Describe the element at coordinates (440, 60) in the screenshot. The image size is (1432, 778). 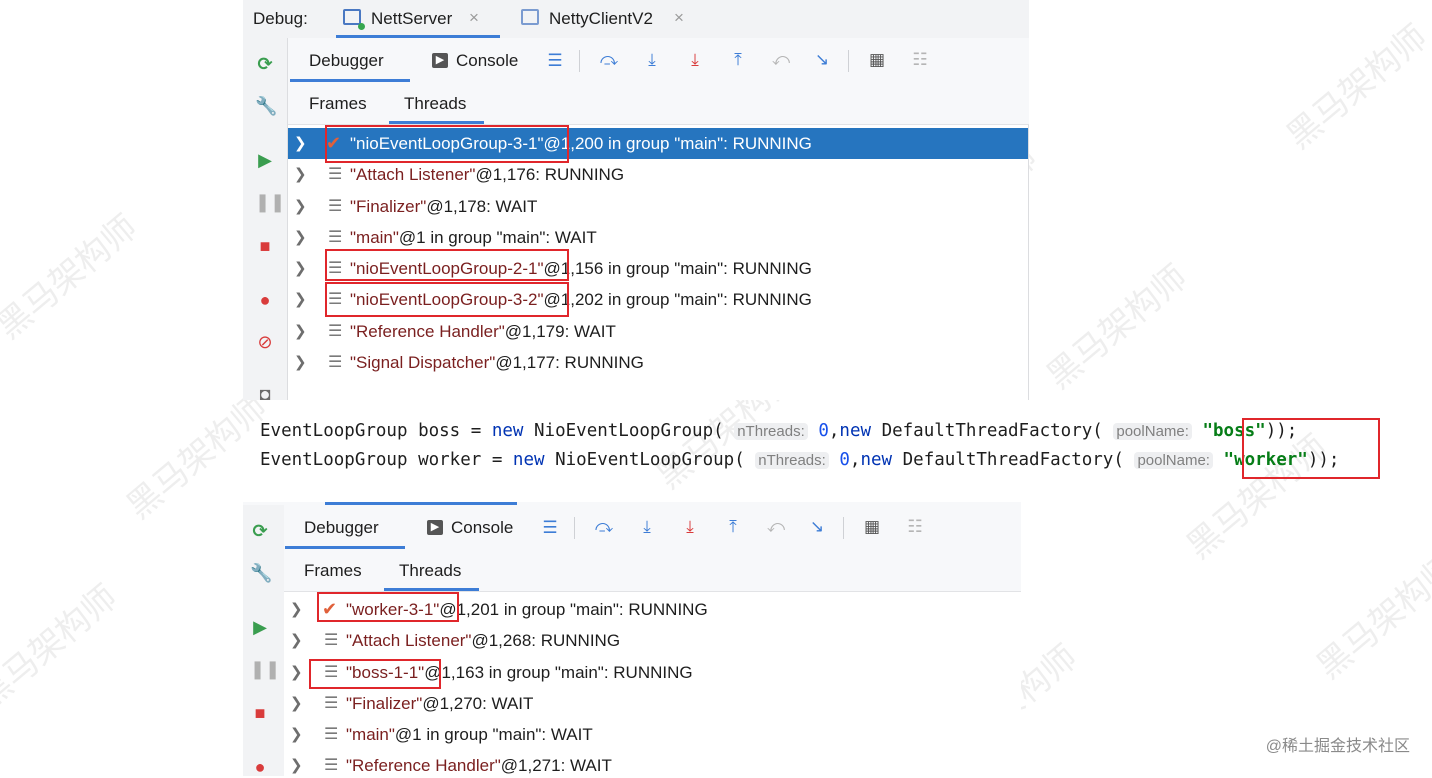
I see `console-icon: ▶` at that location.